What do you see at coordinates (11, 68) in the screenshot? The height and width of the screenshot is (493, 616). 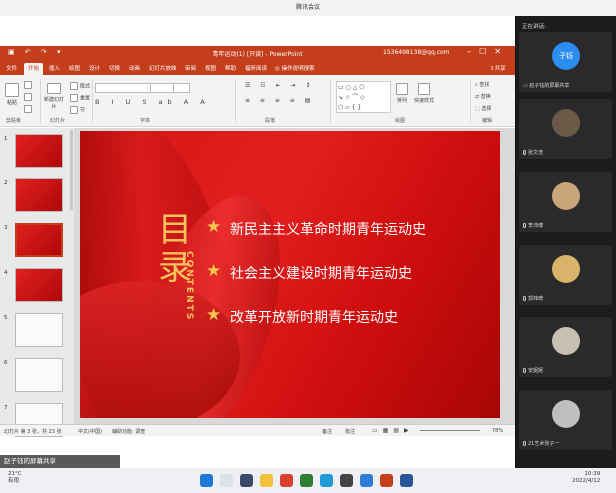 I see `tab-file: 文件` at bounding box center [11, 68].